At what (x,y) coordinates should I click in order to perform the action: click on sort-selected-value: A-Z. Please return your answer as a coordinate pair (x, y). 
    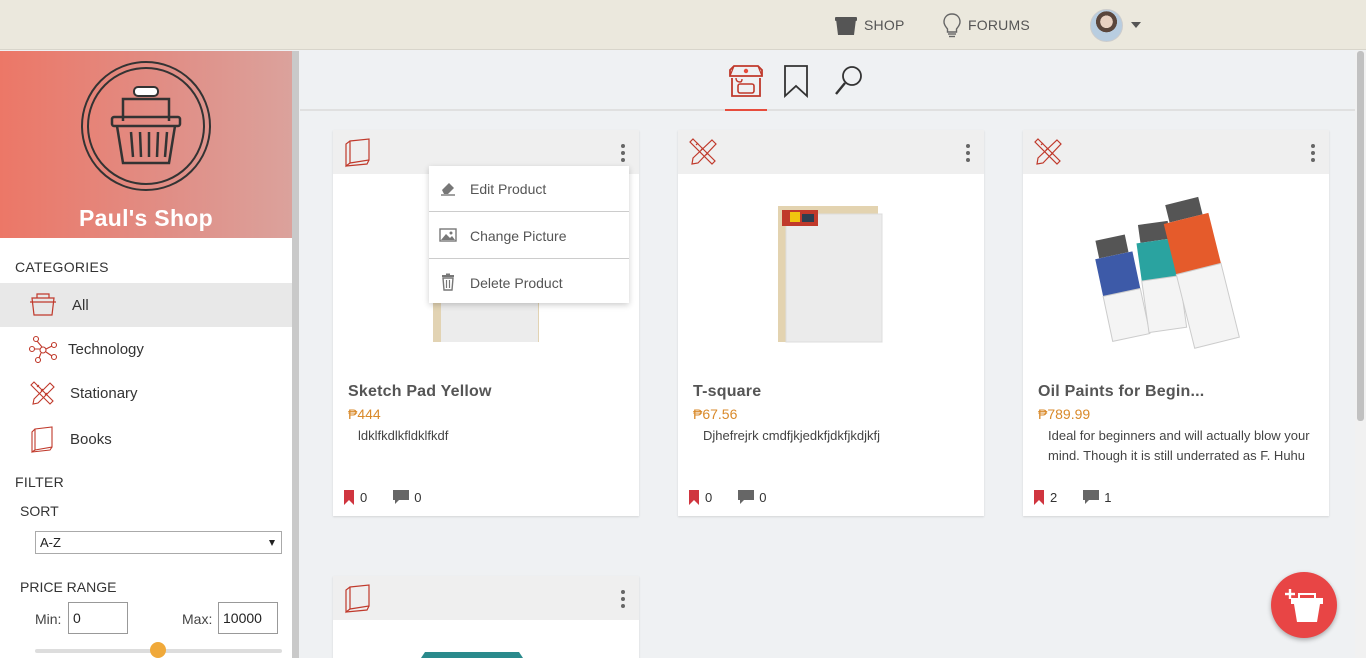
    Looking at the image, I should click on (50, 542).